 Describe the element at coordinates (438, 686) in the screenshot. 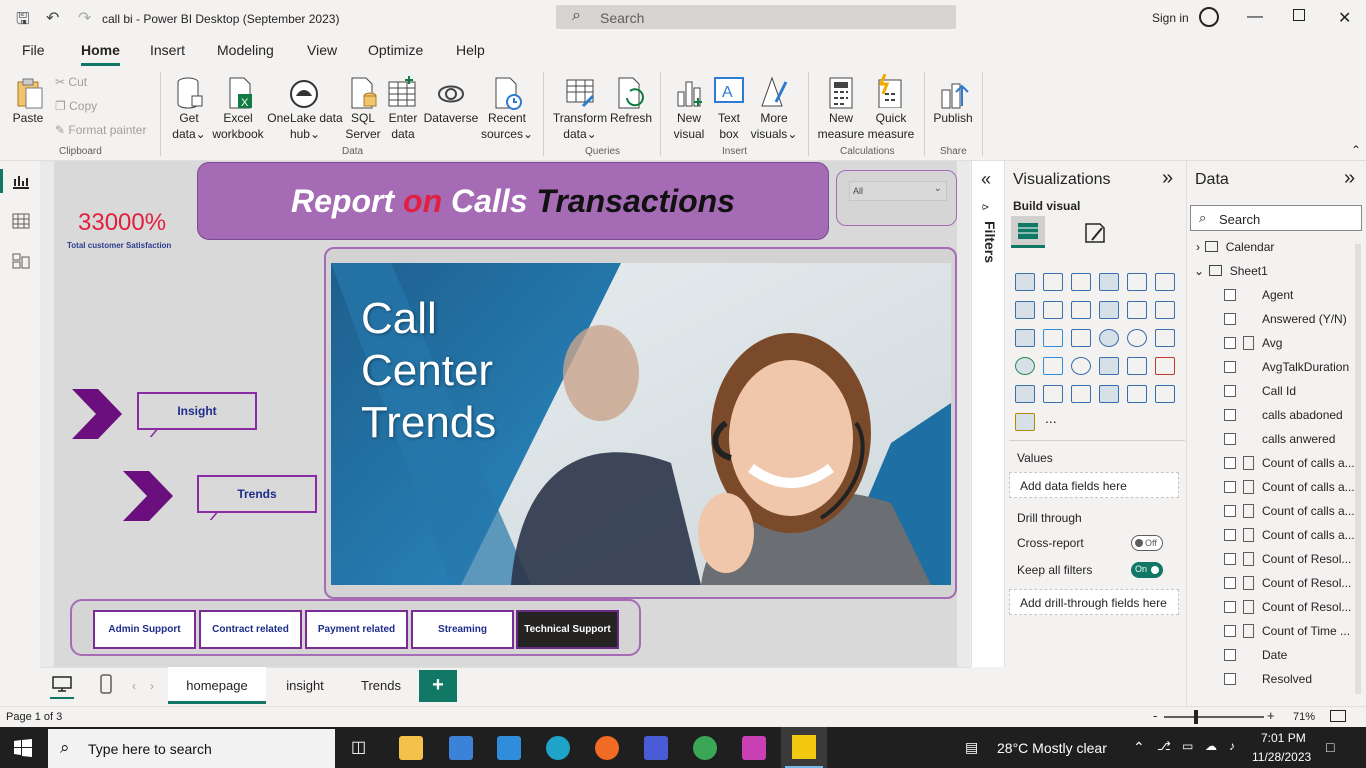

I see `add-page-button: +` at that location.